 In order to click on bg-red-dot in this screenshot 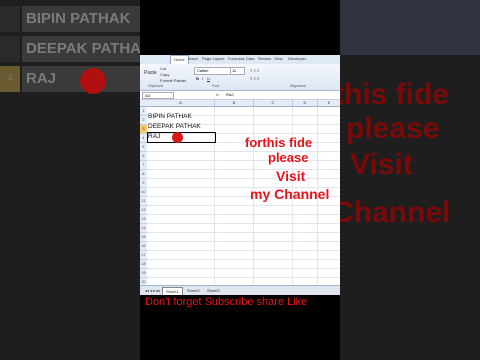, I will do `click(93, 81)`.